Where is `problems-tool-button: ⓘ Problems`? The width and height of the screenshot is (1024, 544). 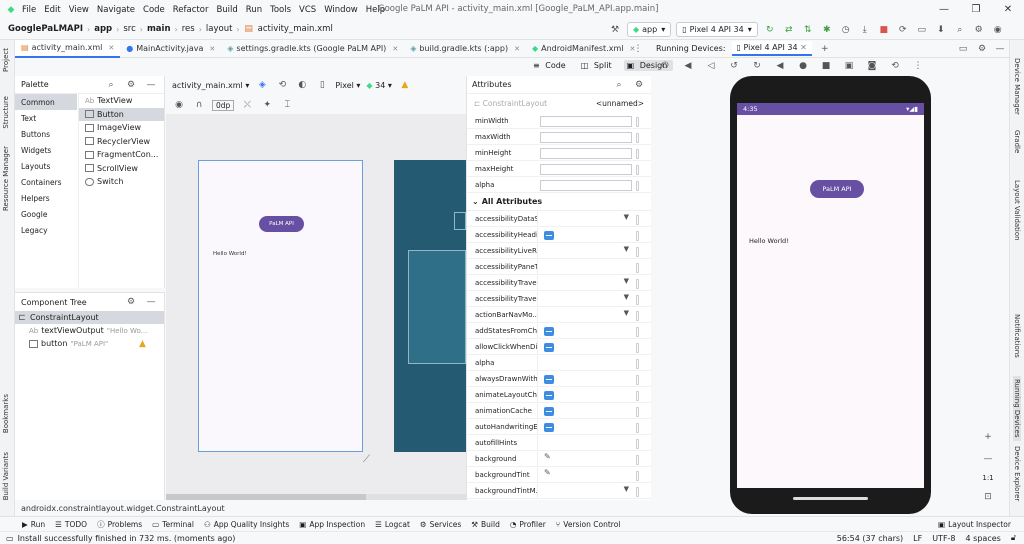
problems-tool-button: ⓘ Problems is located at coordinates (119, 524).